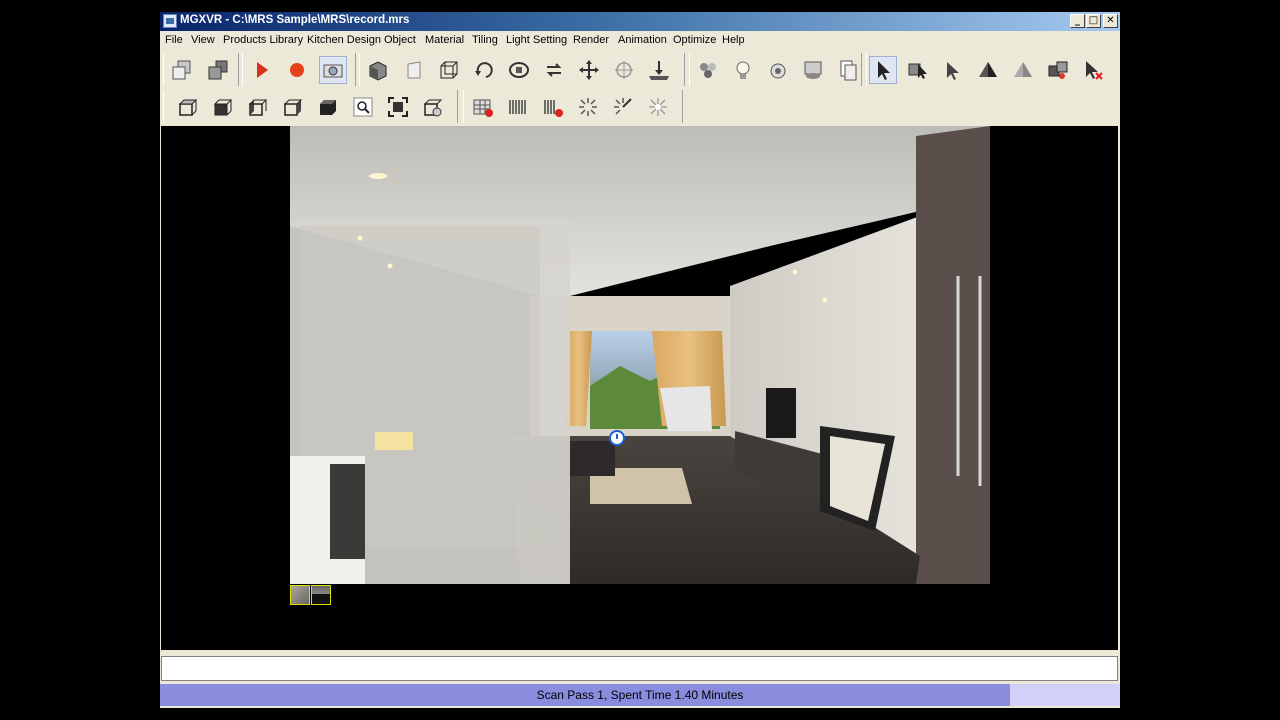  What do you see at coordinates (623, 107) in the screenshot?
I see `sunburst-arrow-icon` at bounding box center [623, 107].